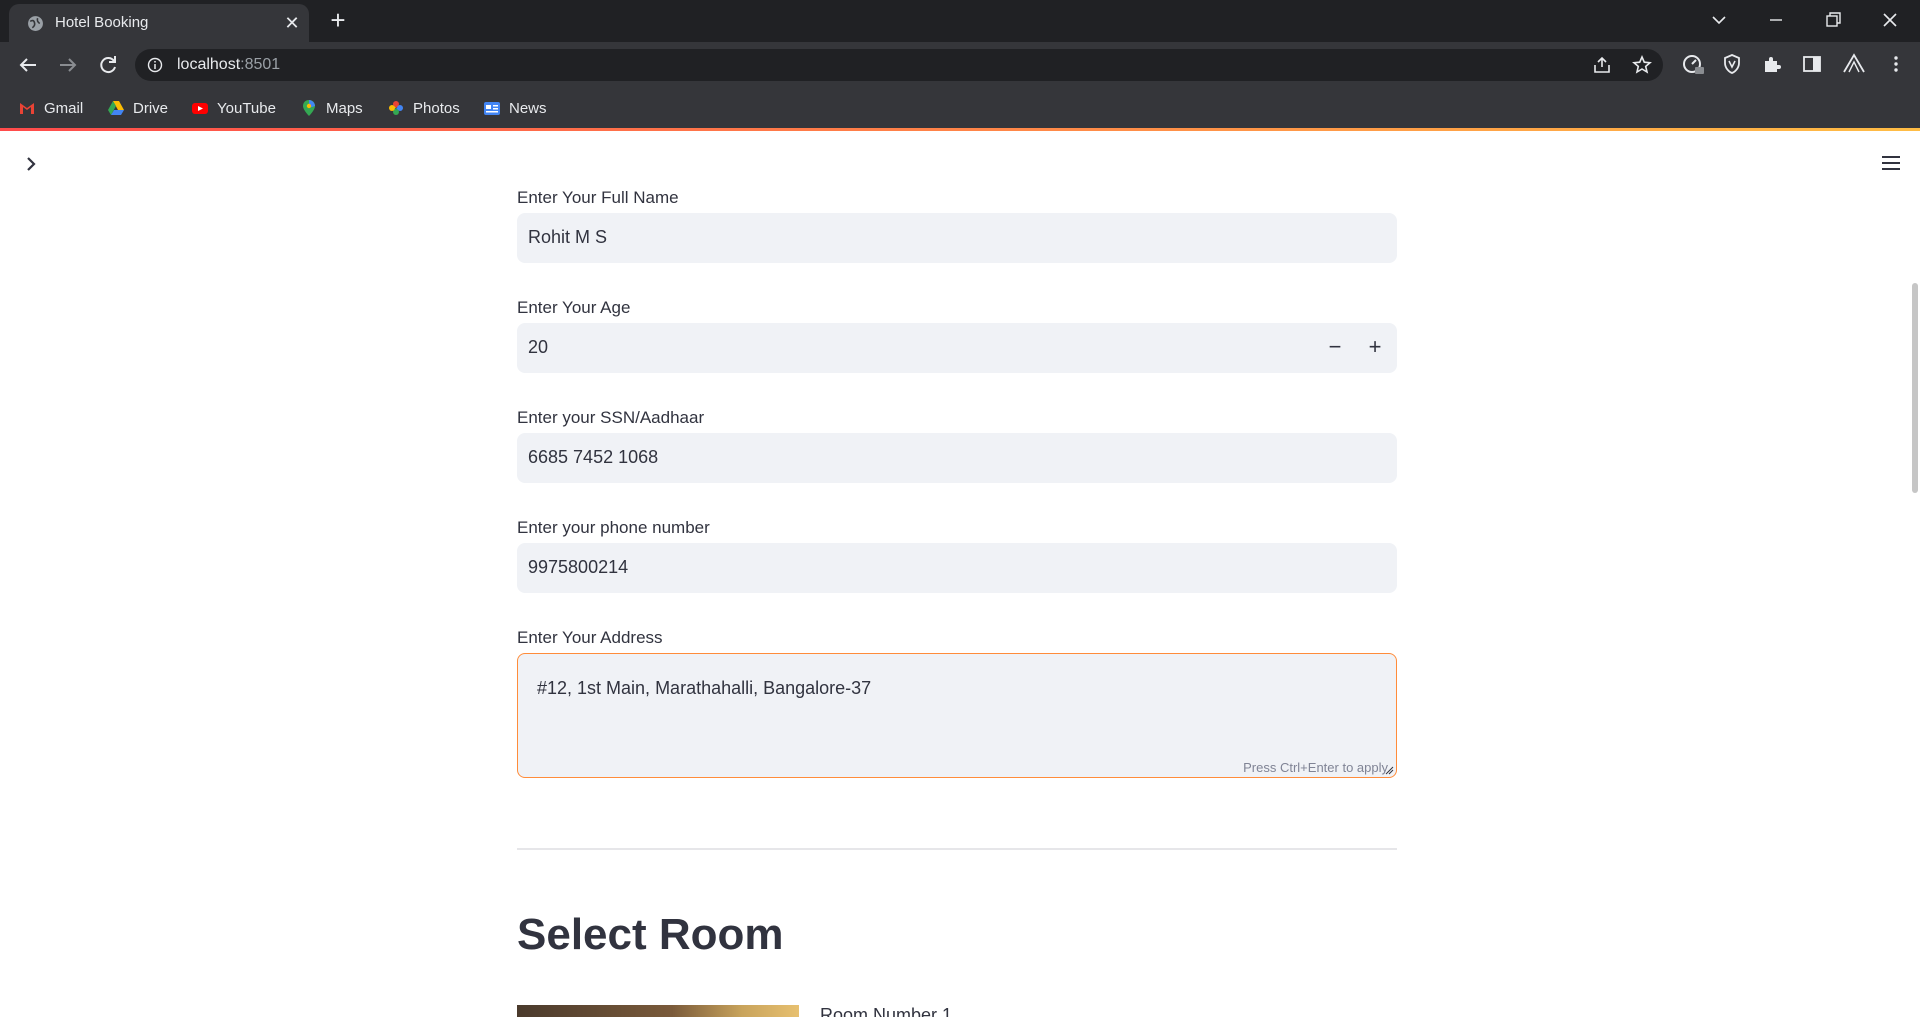 This screenshot has height=1017, width=1920. What do you see at coordinates (260, 64) in the screenshot?
I see `url-port: :8501` at bounding box center [260, 64].